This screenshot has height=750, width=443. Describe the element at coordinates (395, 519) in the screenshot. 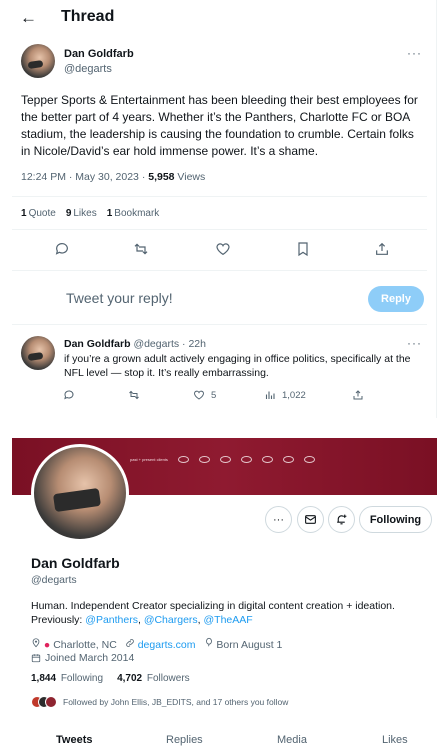

I see `following-button: Following` at that location.